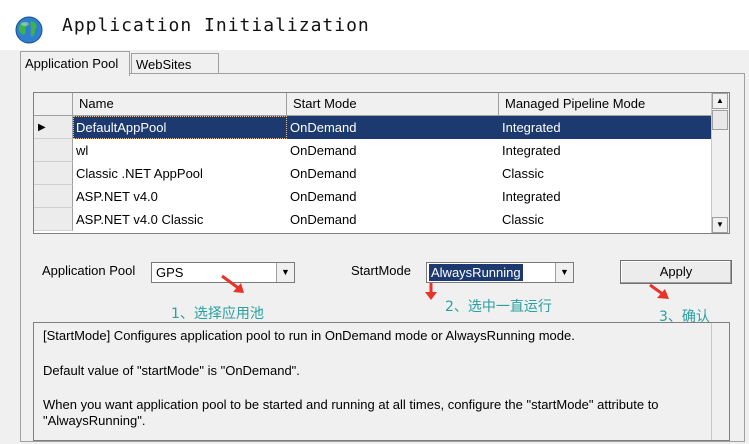 The height and width of the screenshot is (444, 749). What do you see at coordinates (89, 270) in the screenshot?
I see `application-pool-label: Application Pool` at bounding box center [89, 270].